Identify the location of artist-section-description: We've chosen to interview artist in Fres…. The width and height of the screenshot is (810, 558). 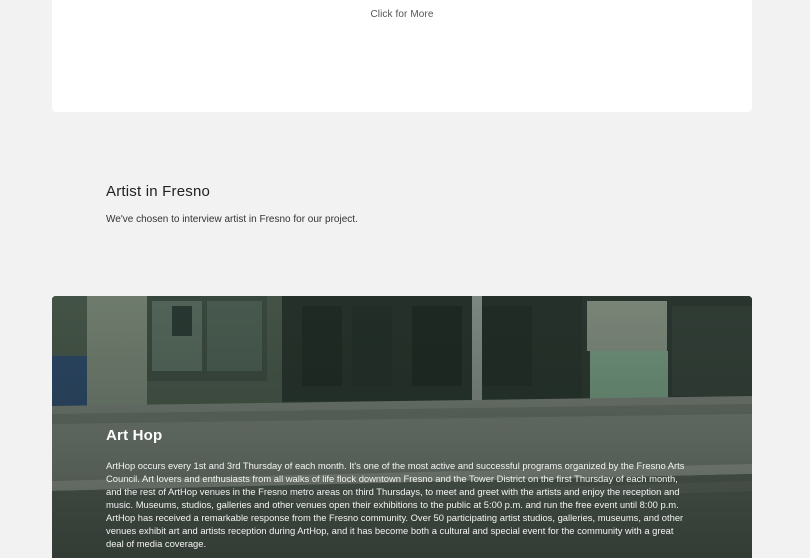
(232, 219).